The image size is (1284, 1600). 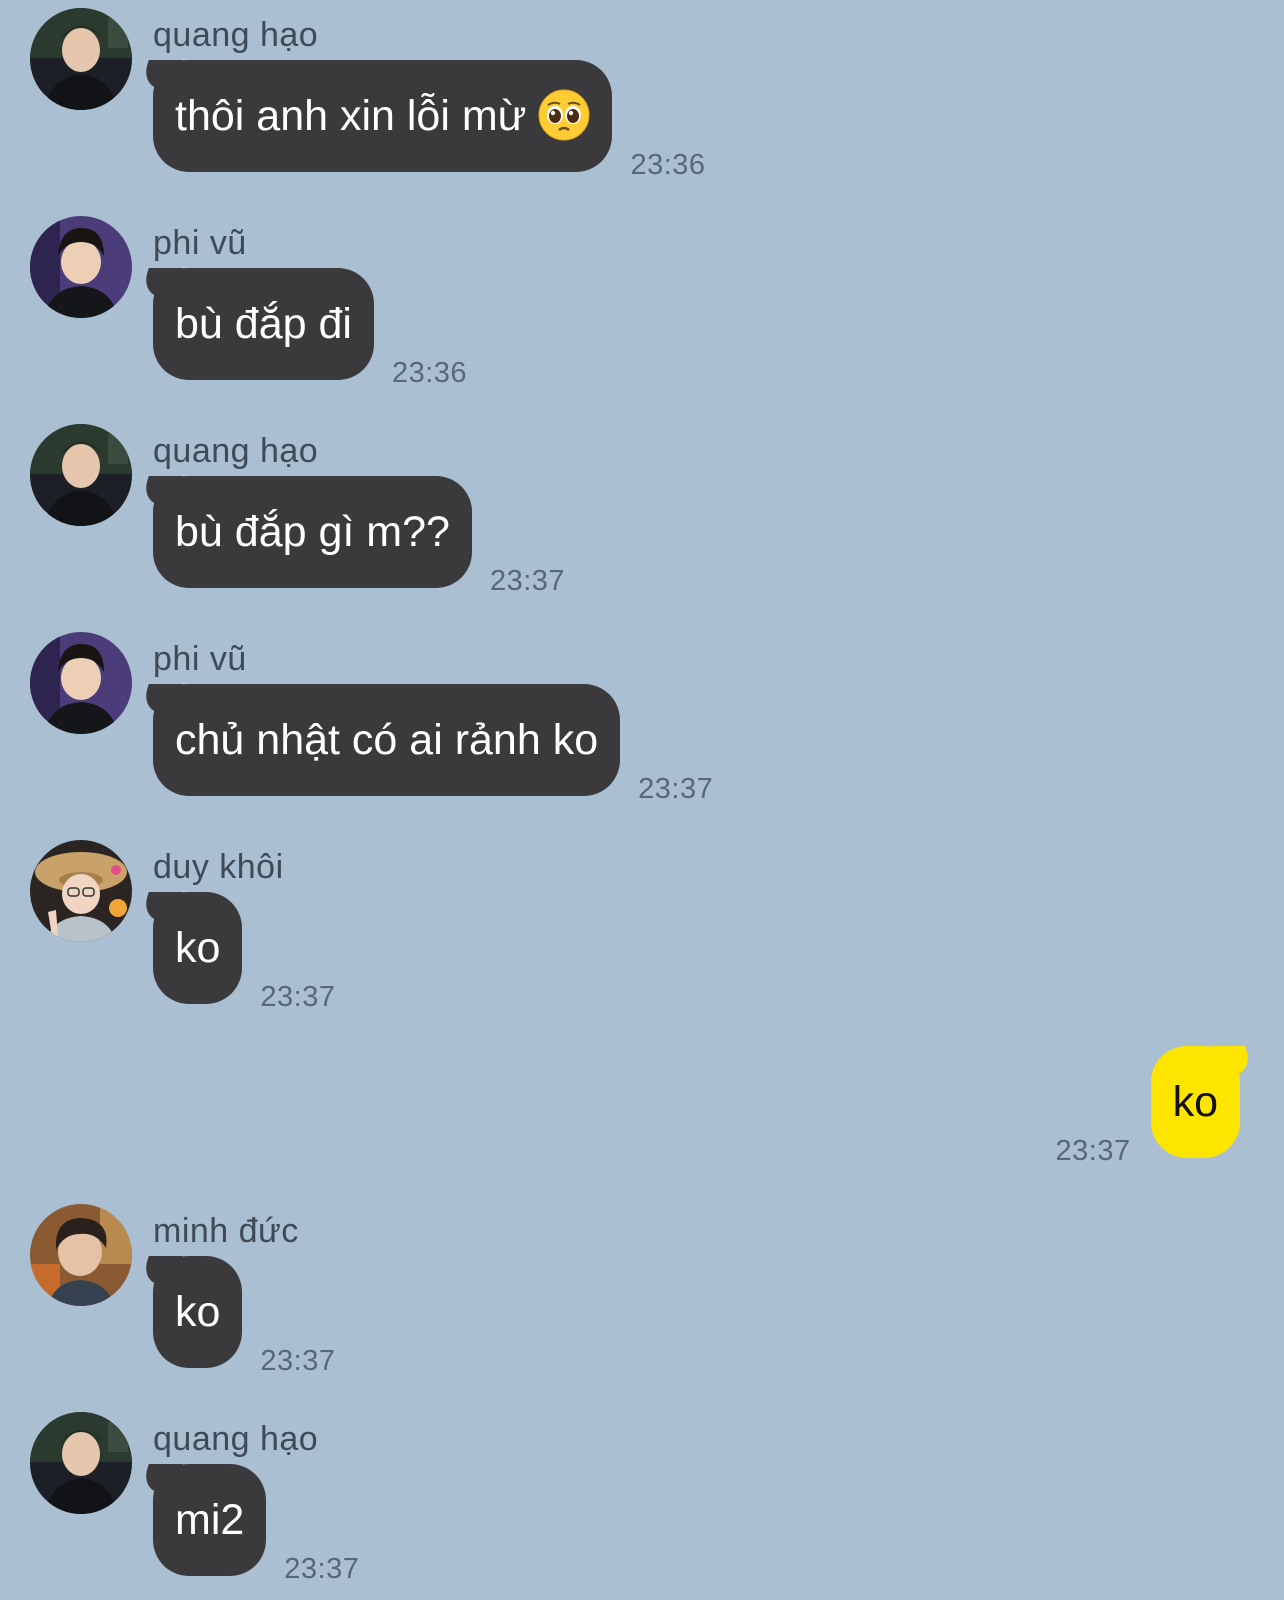 What do you see at coordinates (1195, 1102) in the screenshot?
I see `own-message-bubble: ko` at bounding box center [1195, 1102].